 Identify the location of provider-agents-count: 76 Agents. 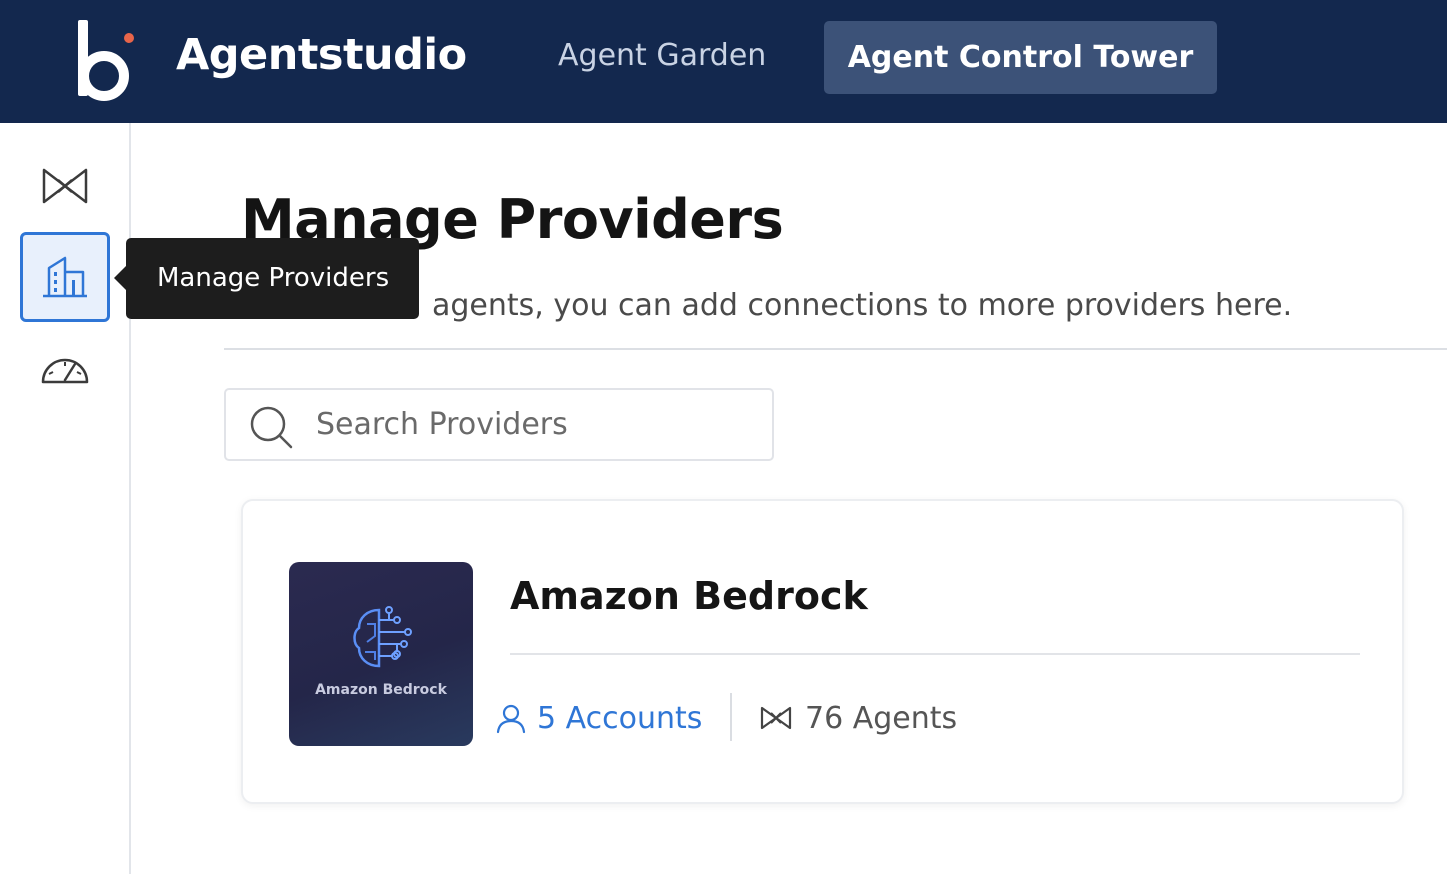
(858, 718).